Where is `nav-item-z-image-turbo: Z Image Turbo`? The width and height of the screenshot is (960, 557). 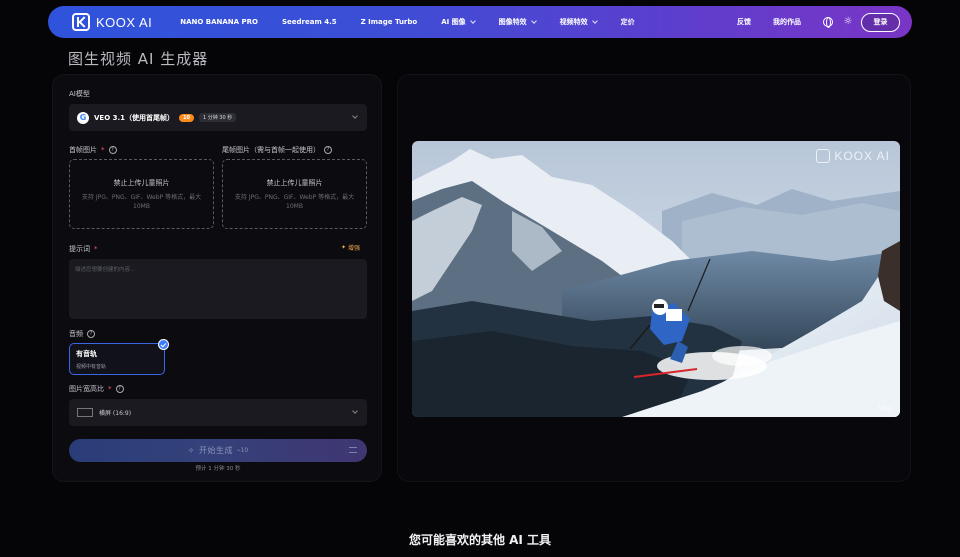 nav-item-z-image-turbo: Z Image Turbo is located at coordinates (389, 22).